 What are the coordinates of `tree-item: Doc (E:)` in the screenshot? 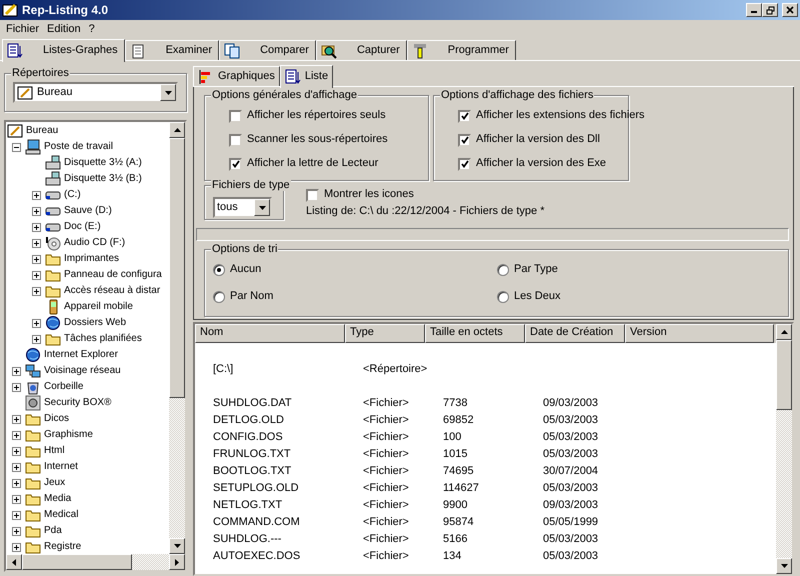 It's located at (87, 227).